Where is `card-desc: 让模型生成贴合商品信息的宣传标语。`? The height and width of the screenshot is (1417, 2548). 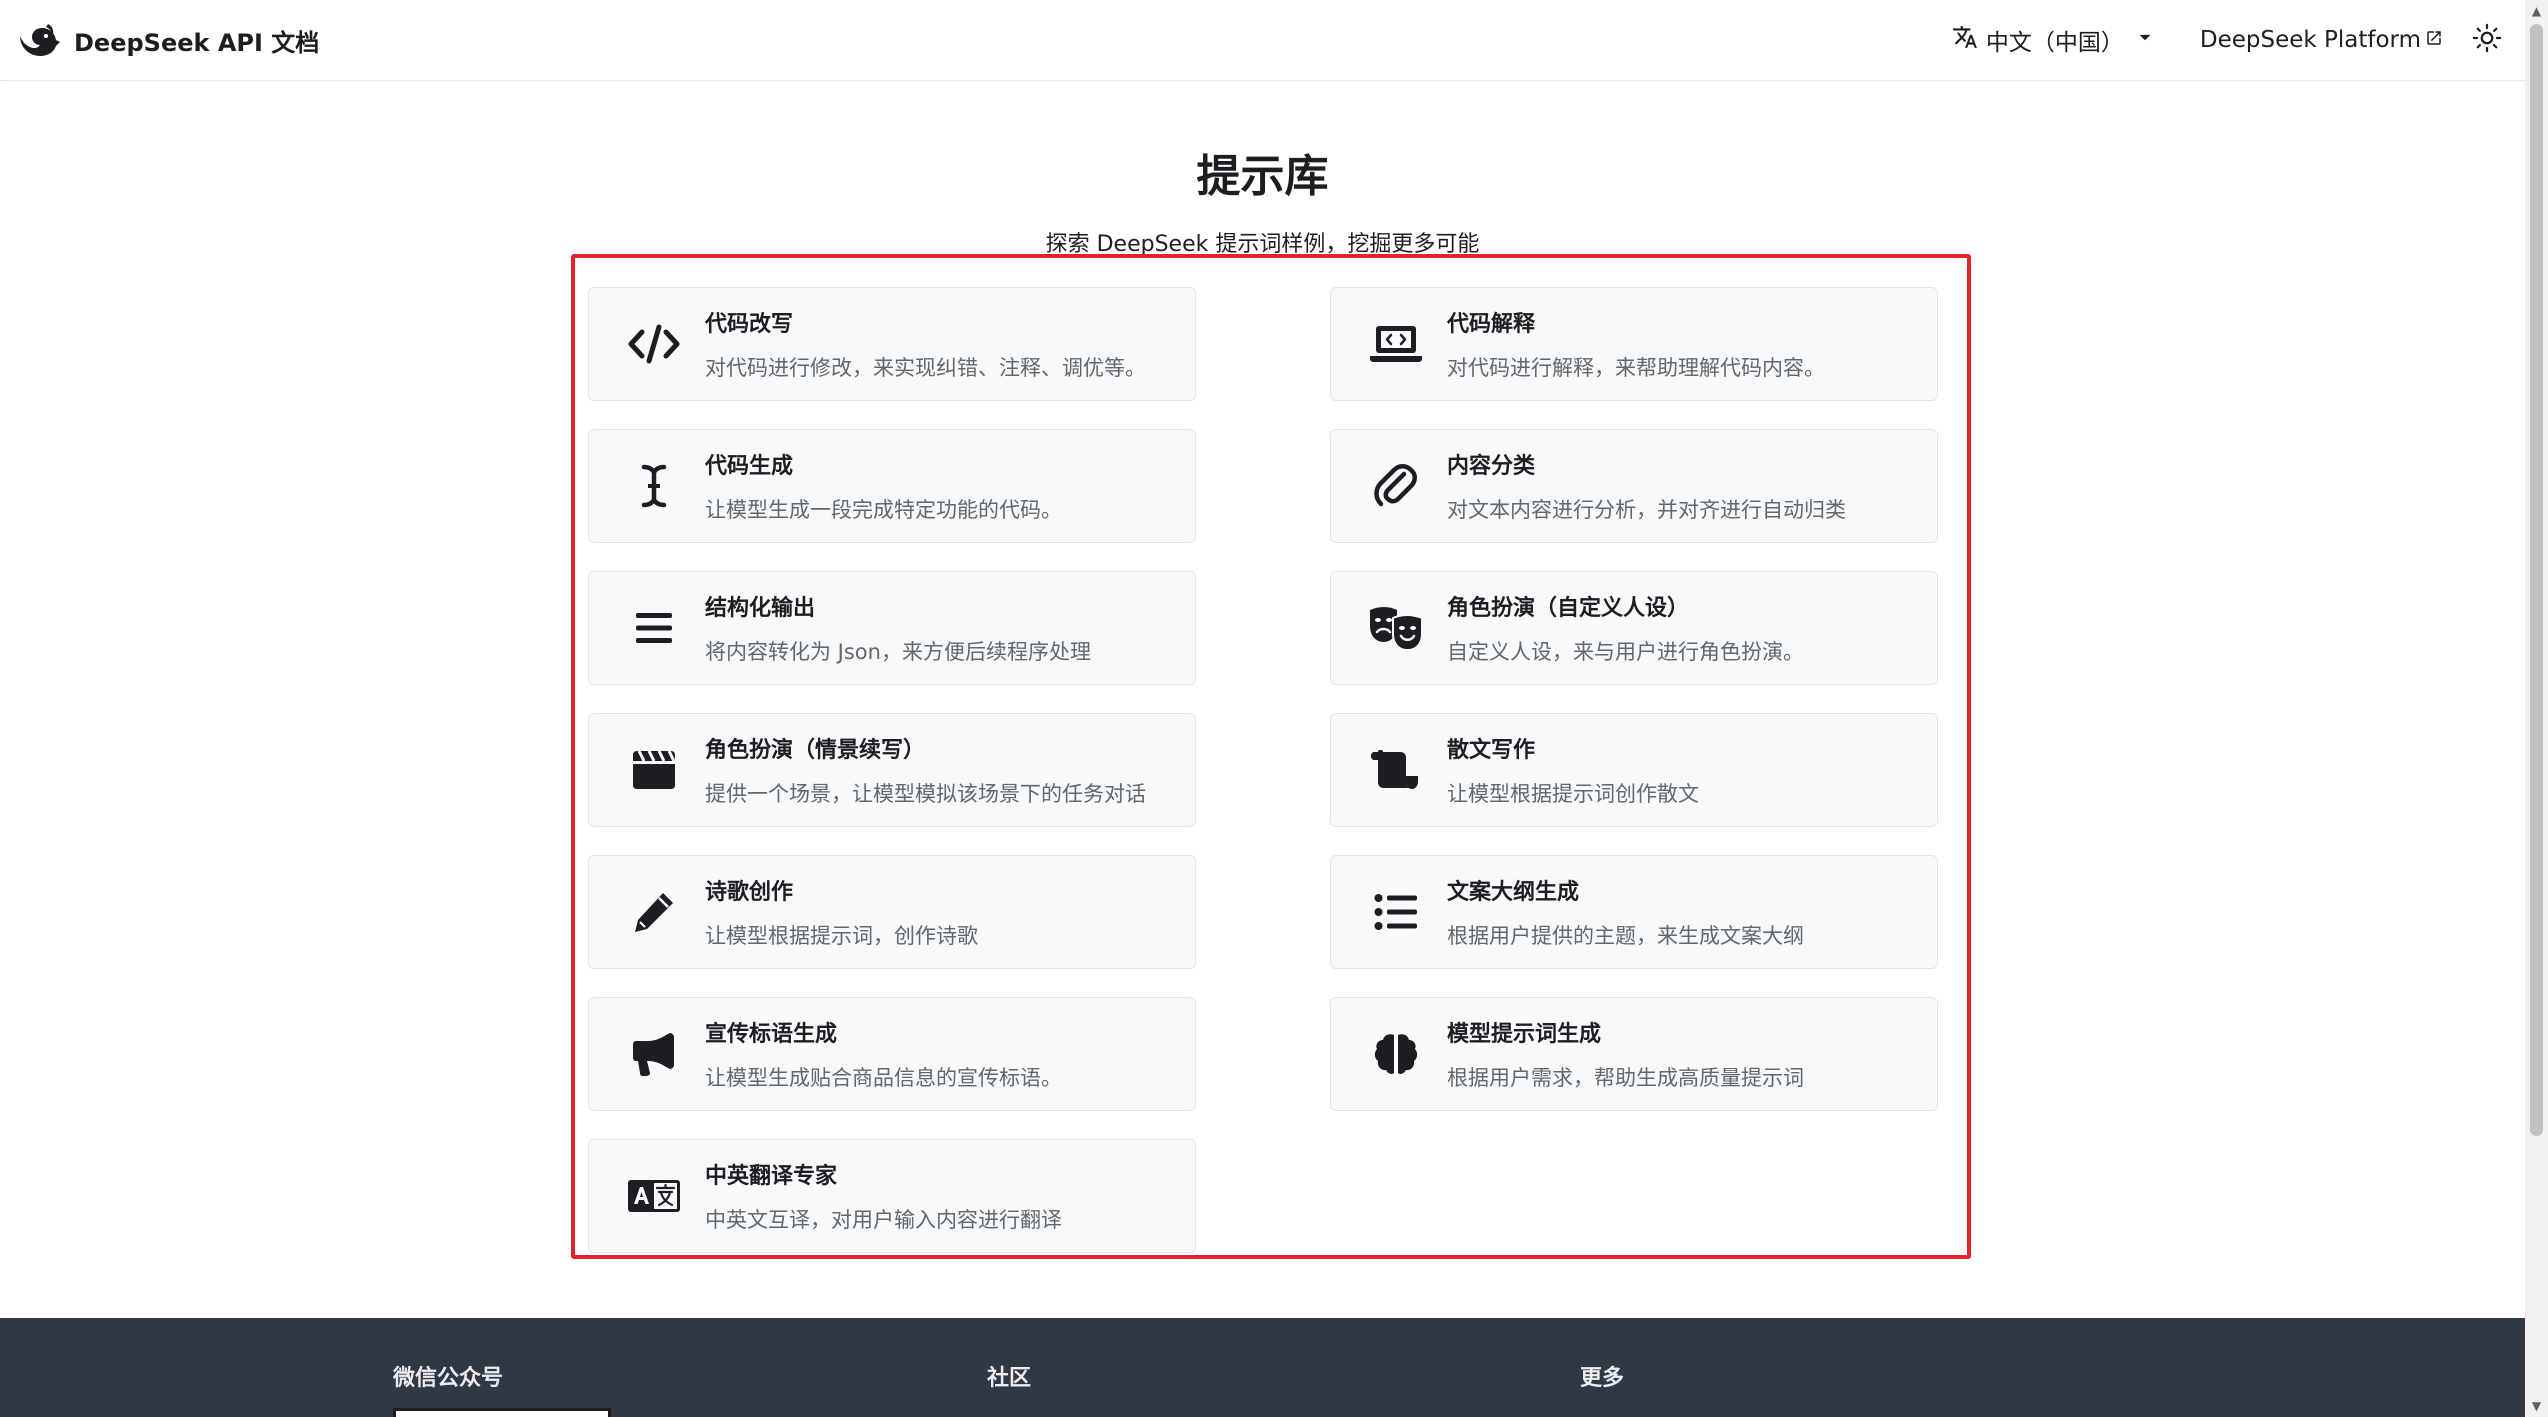
card-desc: 让模型生成贴合商品信息的宣传标语。 is located at coordinates (883, 1078).